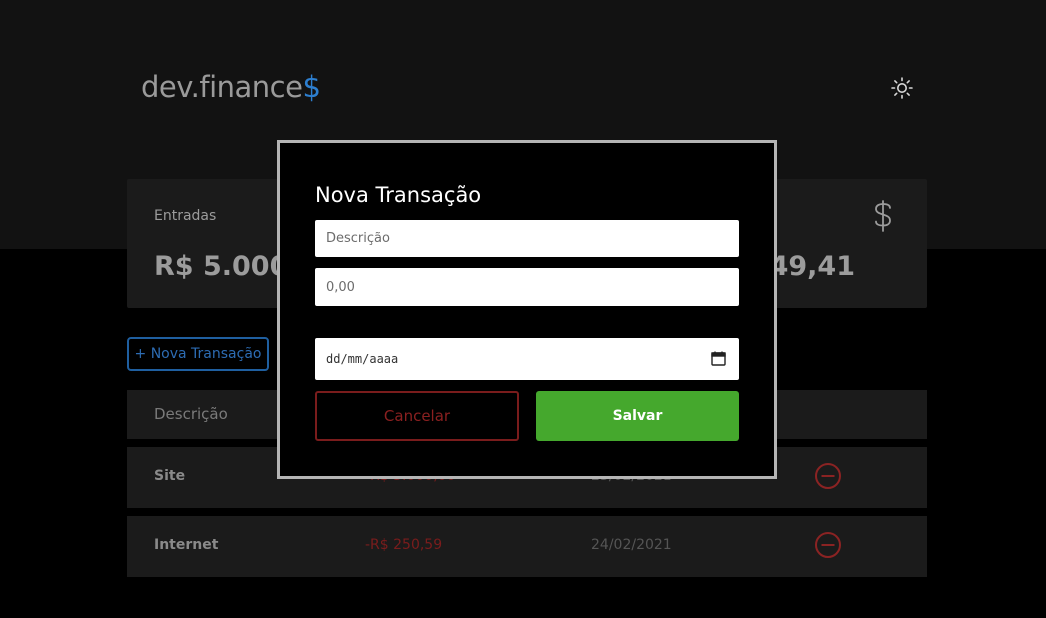 The image size is (1046, 618). I want to click on amount-placeholder: 0,00, so click(340, 287).